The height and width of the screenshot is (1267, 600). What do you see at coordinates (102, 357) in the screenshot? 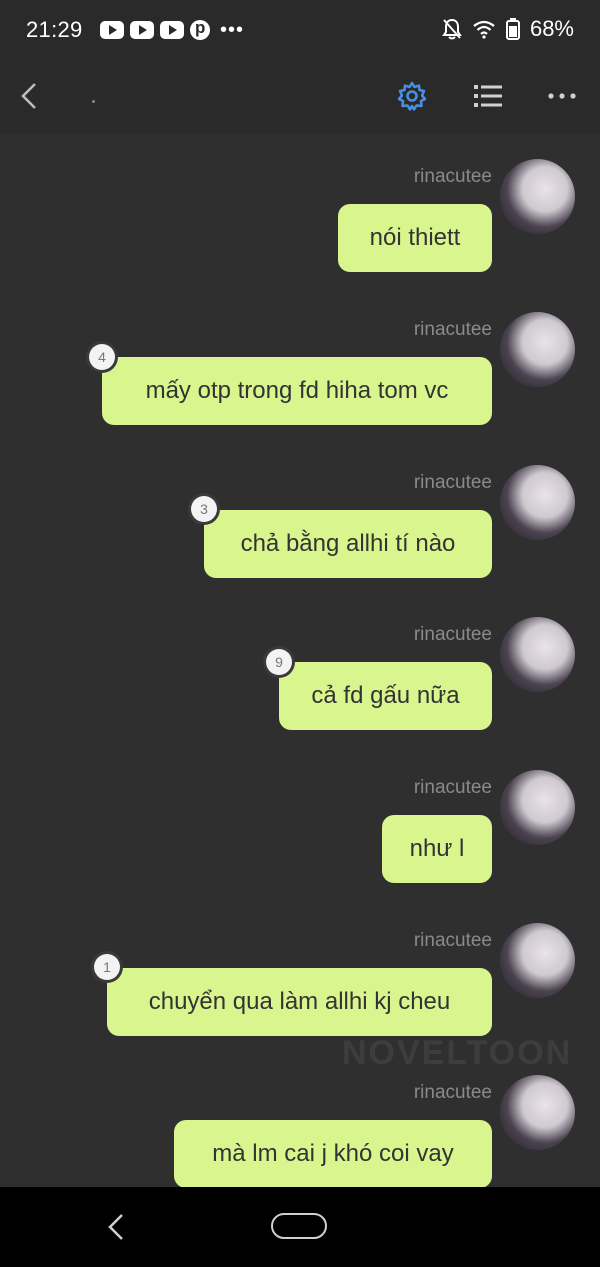
I see `reply-count-badge: 4` at bounding box center [102, 357].